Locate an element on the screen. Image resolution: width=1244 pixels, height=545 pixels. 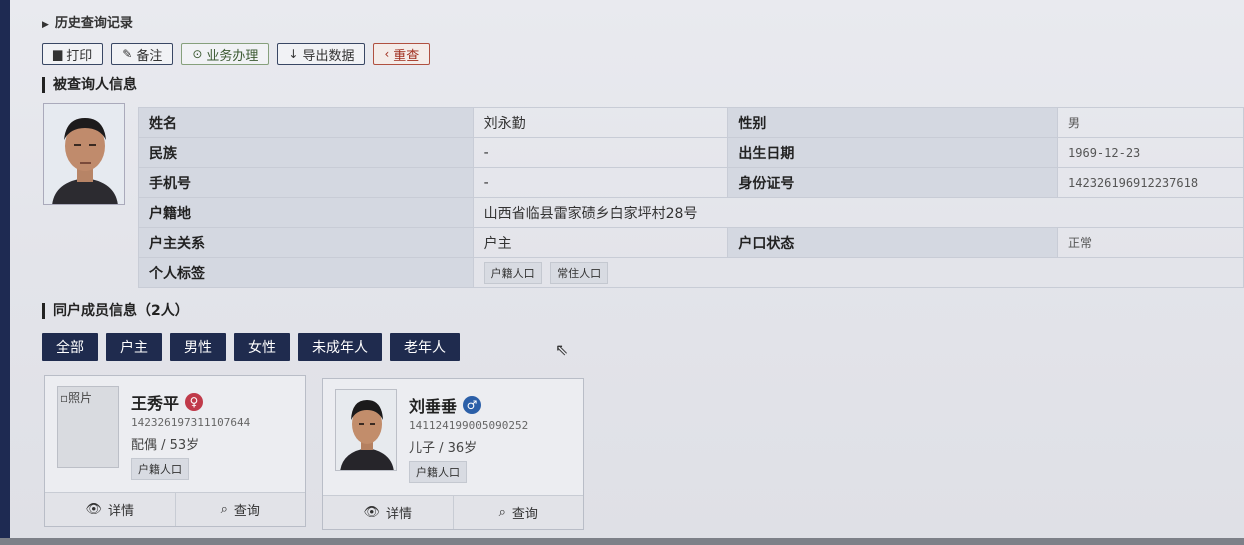
person-photo-image is located at coordinates (84, 154).